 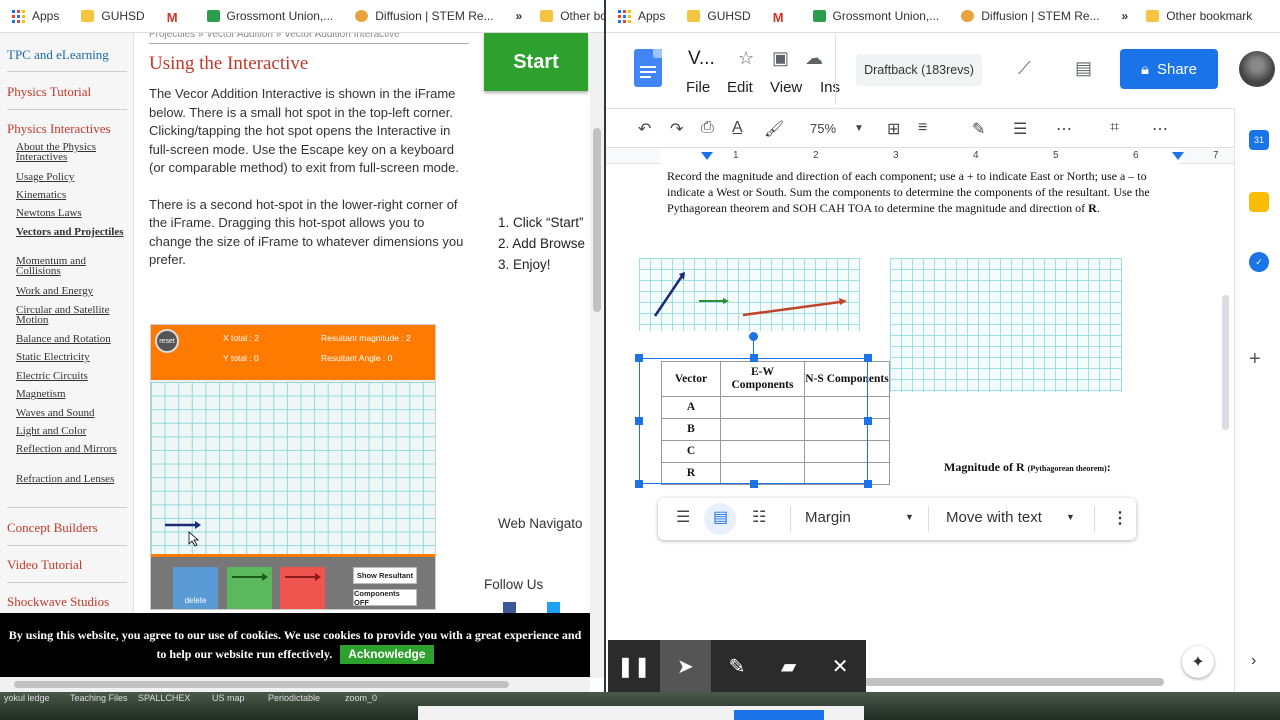 I want to click on nav-tpc-elearning: TPC and eLearning, so click(x=58, y=55).